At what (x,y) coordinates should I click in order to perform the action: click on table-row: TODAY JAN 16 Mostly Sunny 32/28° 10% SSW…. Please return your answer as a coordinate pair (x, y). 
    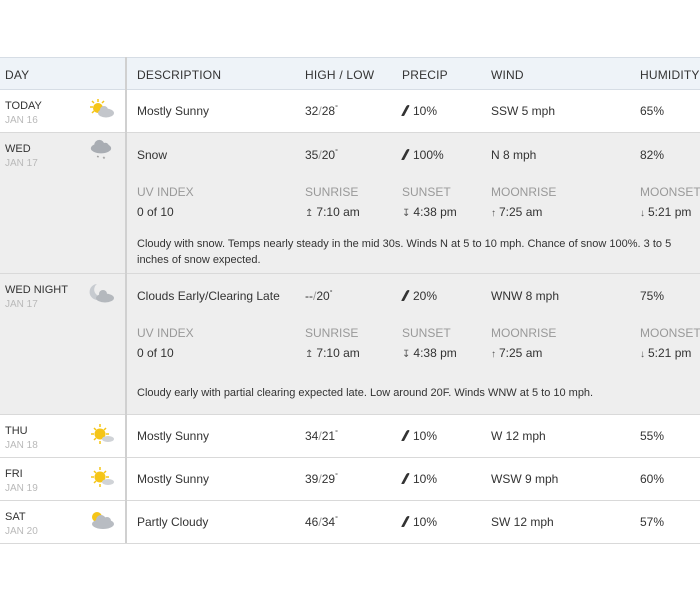
    Looking at the image, I should click on (350, 111).